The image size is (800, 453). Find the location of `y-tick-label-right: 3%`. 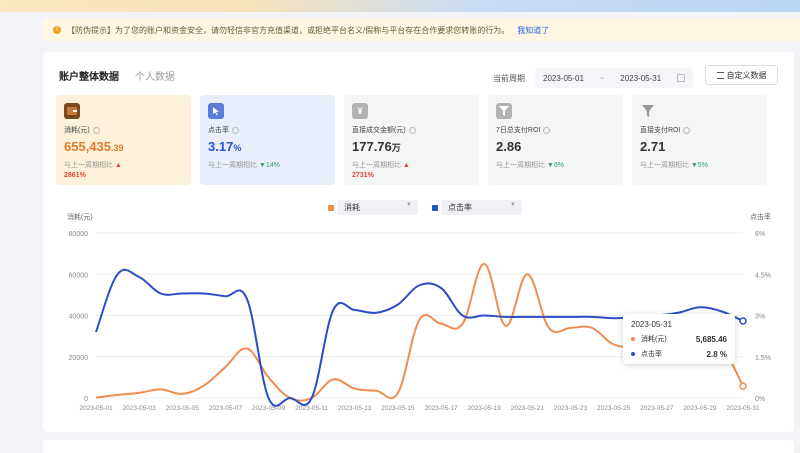

y-tick-label-right: 3% is located at coordinates (760, 317).